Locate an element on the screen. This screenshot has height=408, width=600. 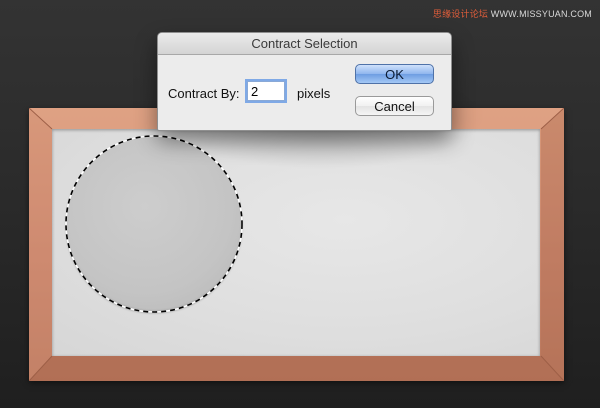
selection-marquee is located at coordinates (154, 224).